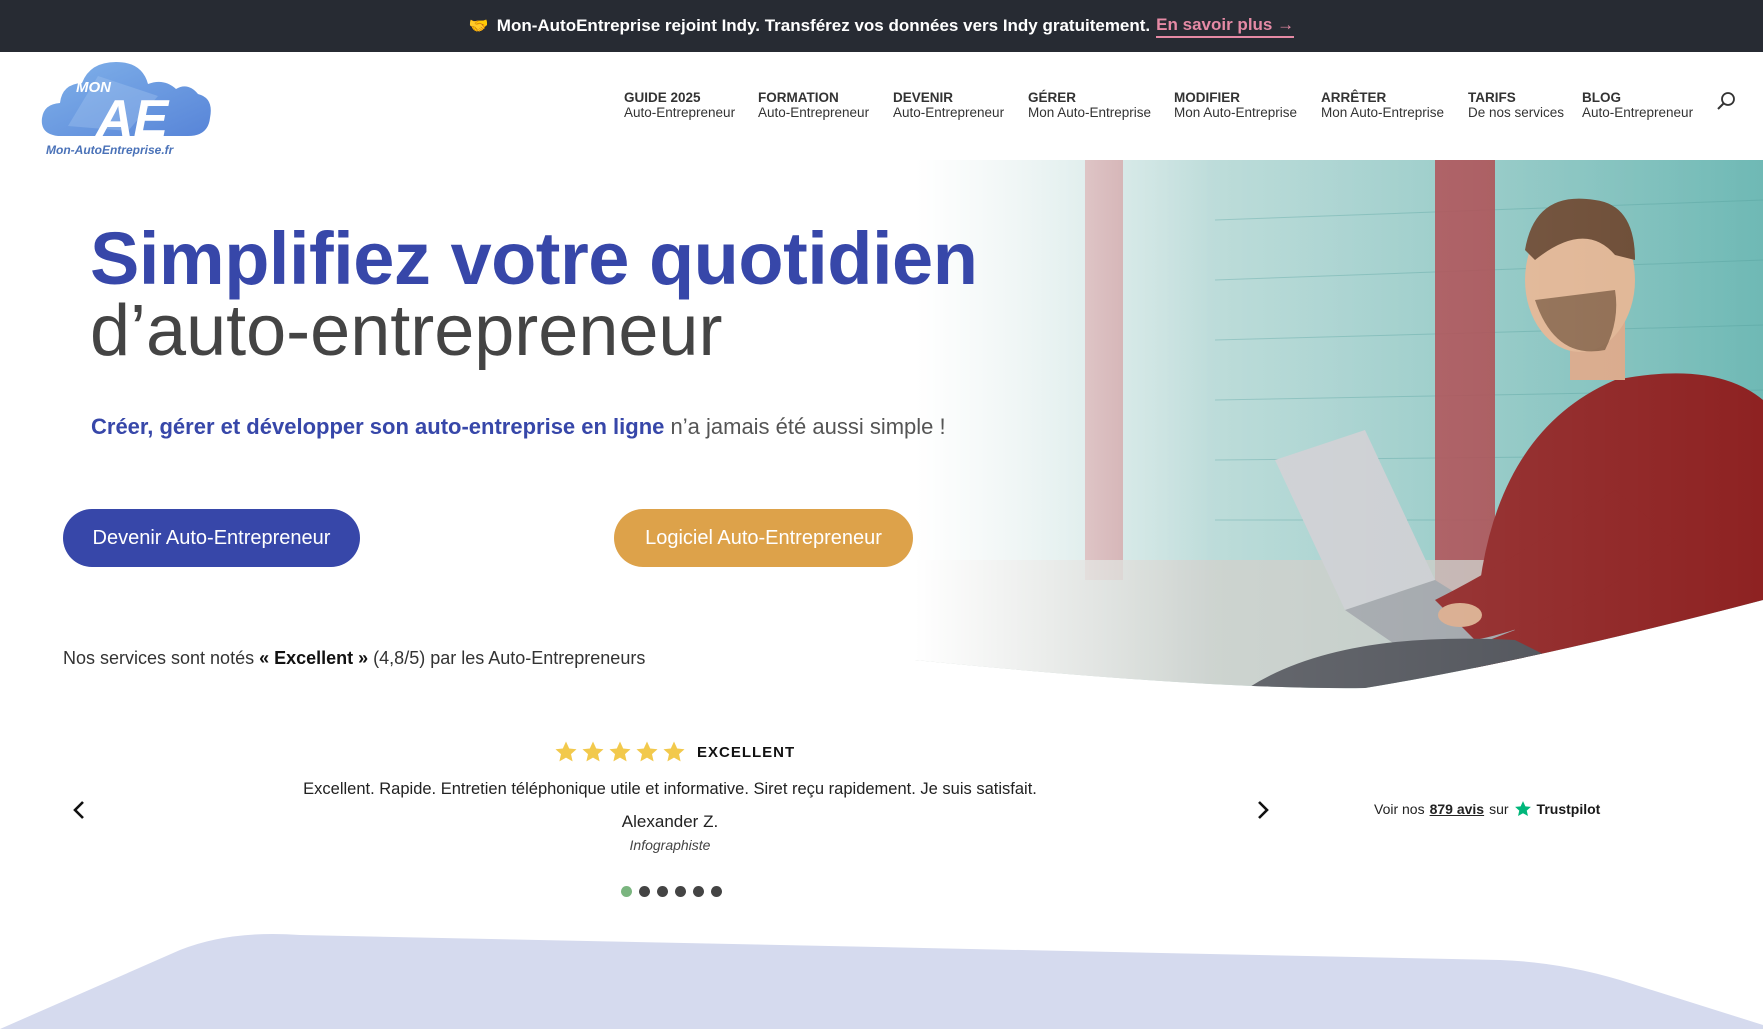 This screenshot has width=1763, height=1029. What do you see at coordinates (1457, 809) in the screenshot?
I see `trustpilot-review-count: 879 avis` at bounding box center [1457, 809].